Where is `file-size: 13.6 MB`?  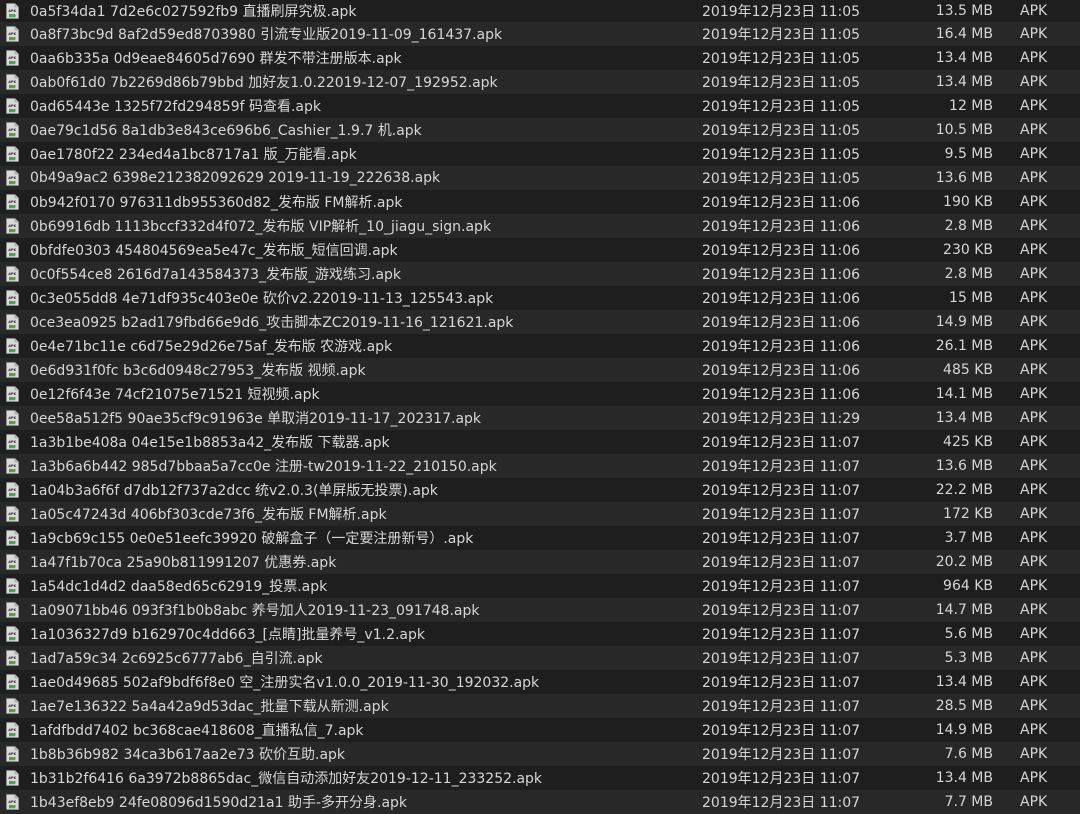 file-size: 13.6 MB is located at coordinates (964, 178).